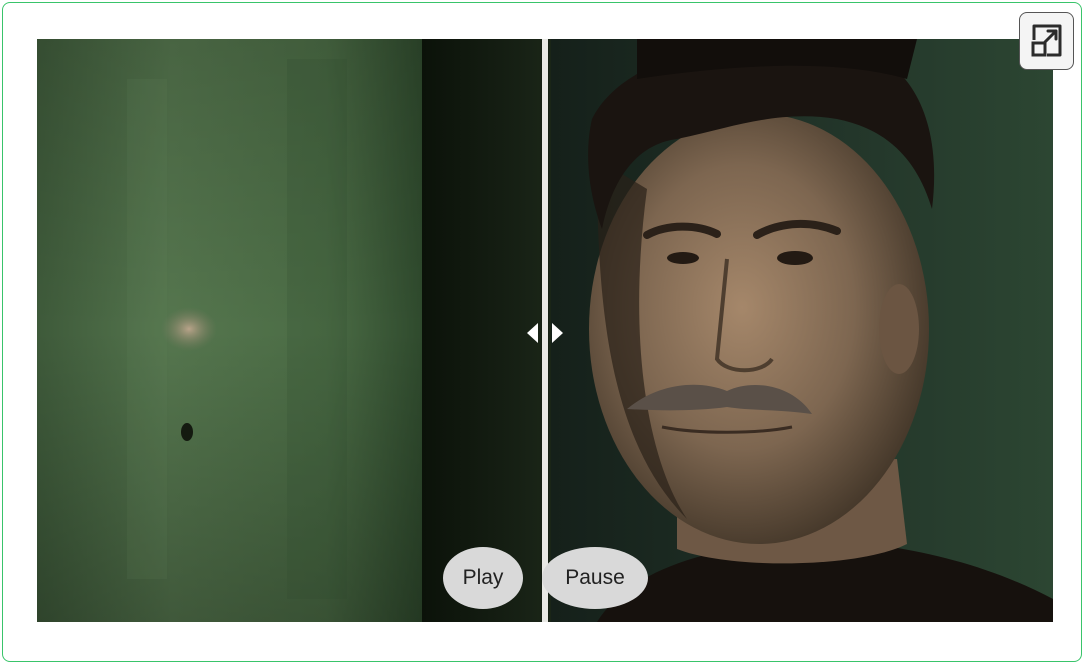 The height and width of the screenshot is (662, 1086). What do you see at coordinates (545, 333) in the screenshot?
I see `left-right-arrows-icon` at bounding box center [545, 333].